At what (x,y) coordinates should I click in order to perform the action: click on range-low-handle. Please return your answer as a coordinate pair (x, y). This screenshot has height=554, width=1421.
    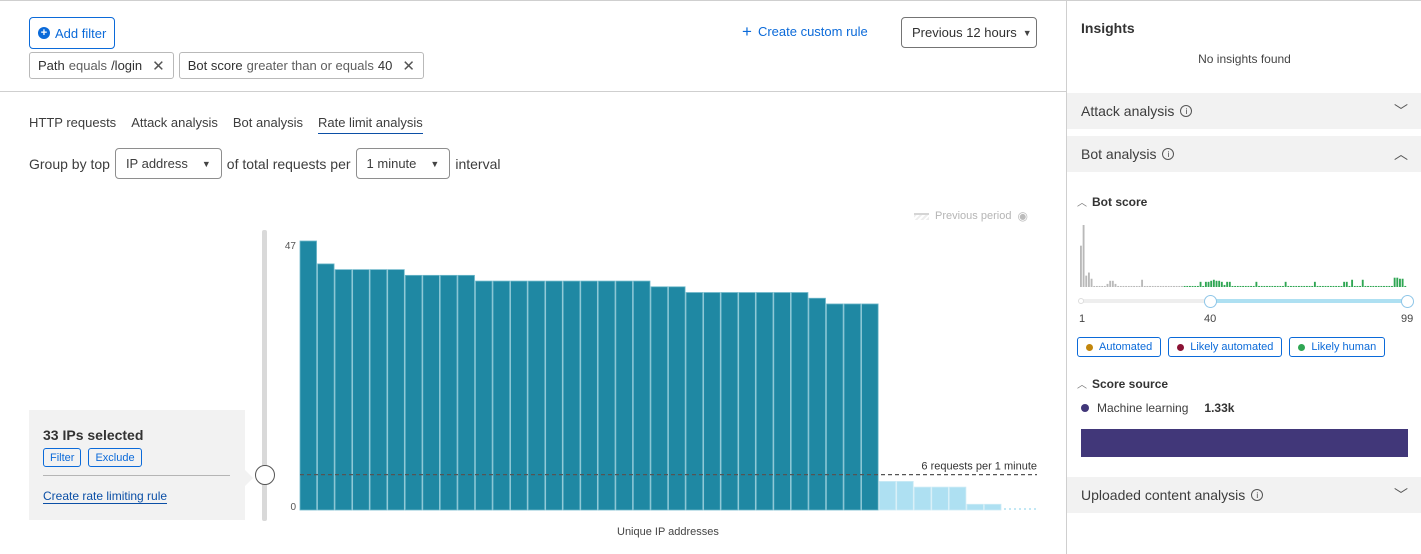
    Looking at the image, I should click on (1210, 301).